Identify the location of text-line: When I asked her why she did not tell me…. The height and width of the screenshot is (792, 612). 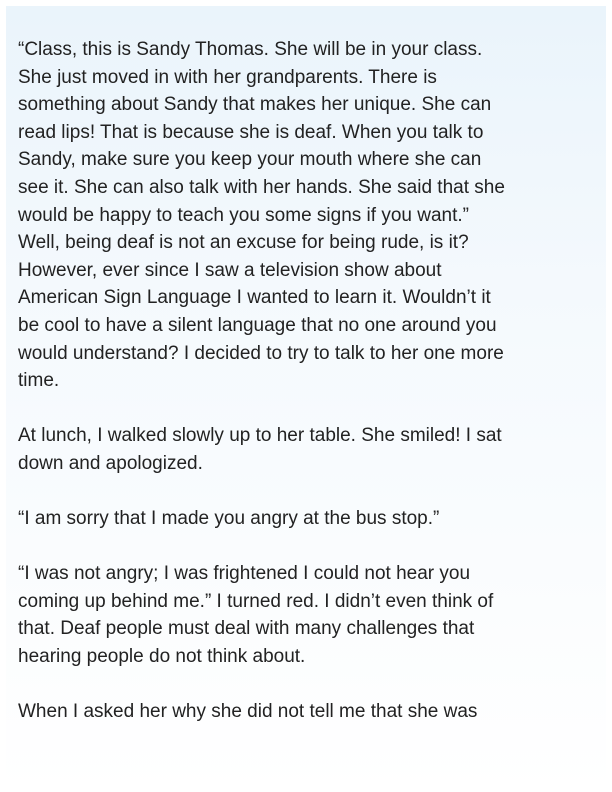
(248, 712).